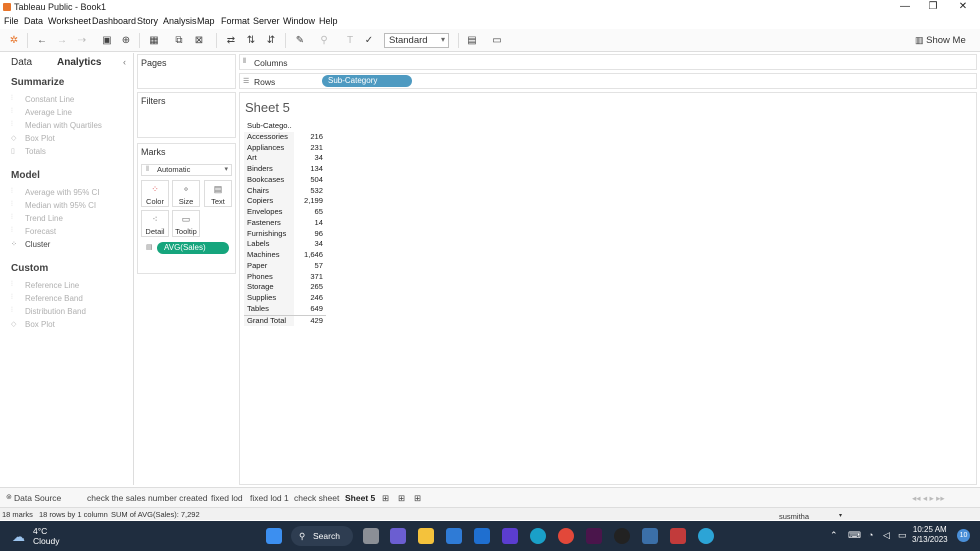 This screenshot has width=980, height=551. What do you see at coordinates (82, 40) in the screenshot?
I see `redo-icon: ⇢` at bounding box center [82, 40].